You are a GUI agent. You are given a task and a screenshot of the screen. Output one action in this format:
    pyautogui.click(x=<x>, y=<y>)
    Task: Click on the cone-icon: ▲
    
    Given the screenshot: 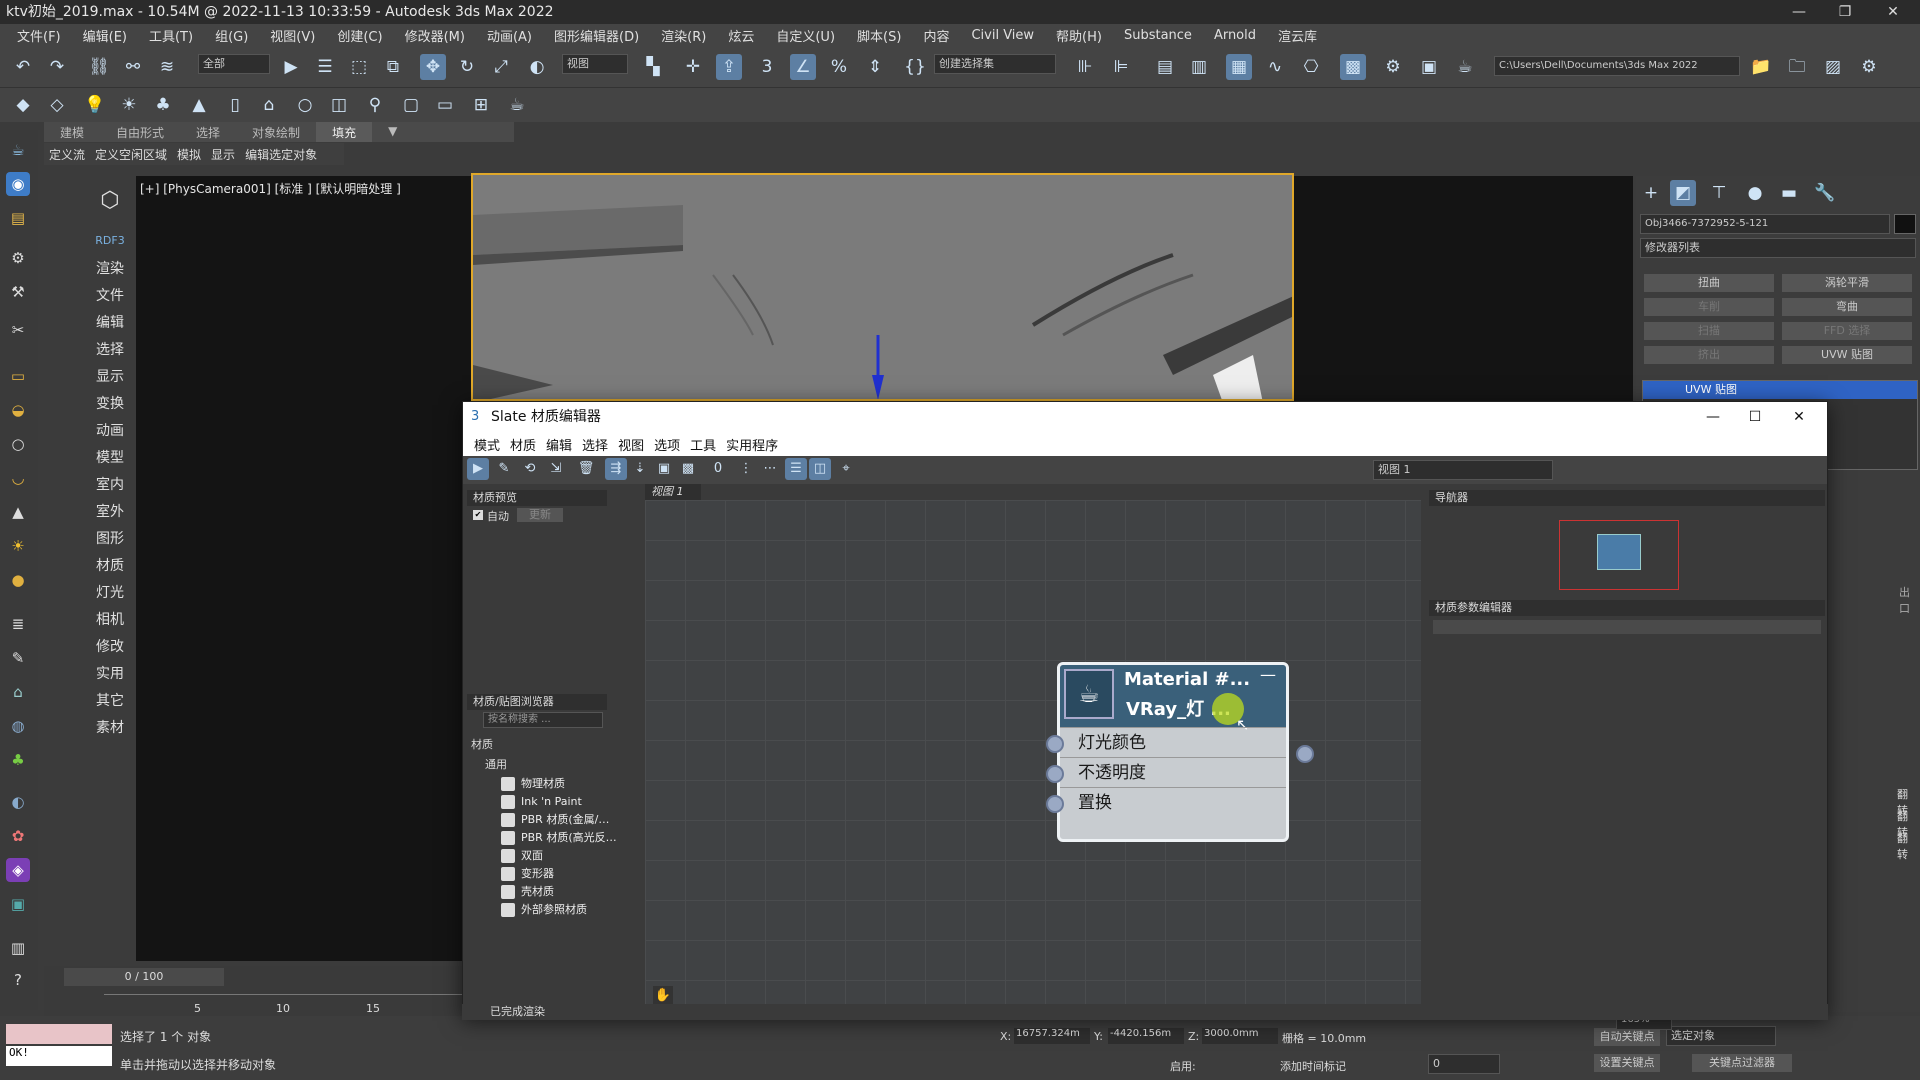 What is the action you would take?
    pyautogui.click(x=199, y=105)
    